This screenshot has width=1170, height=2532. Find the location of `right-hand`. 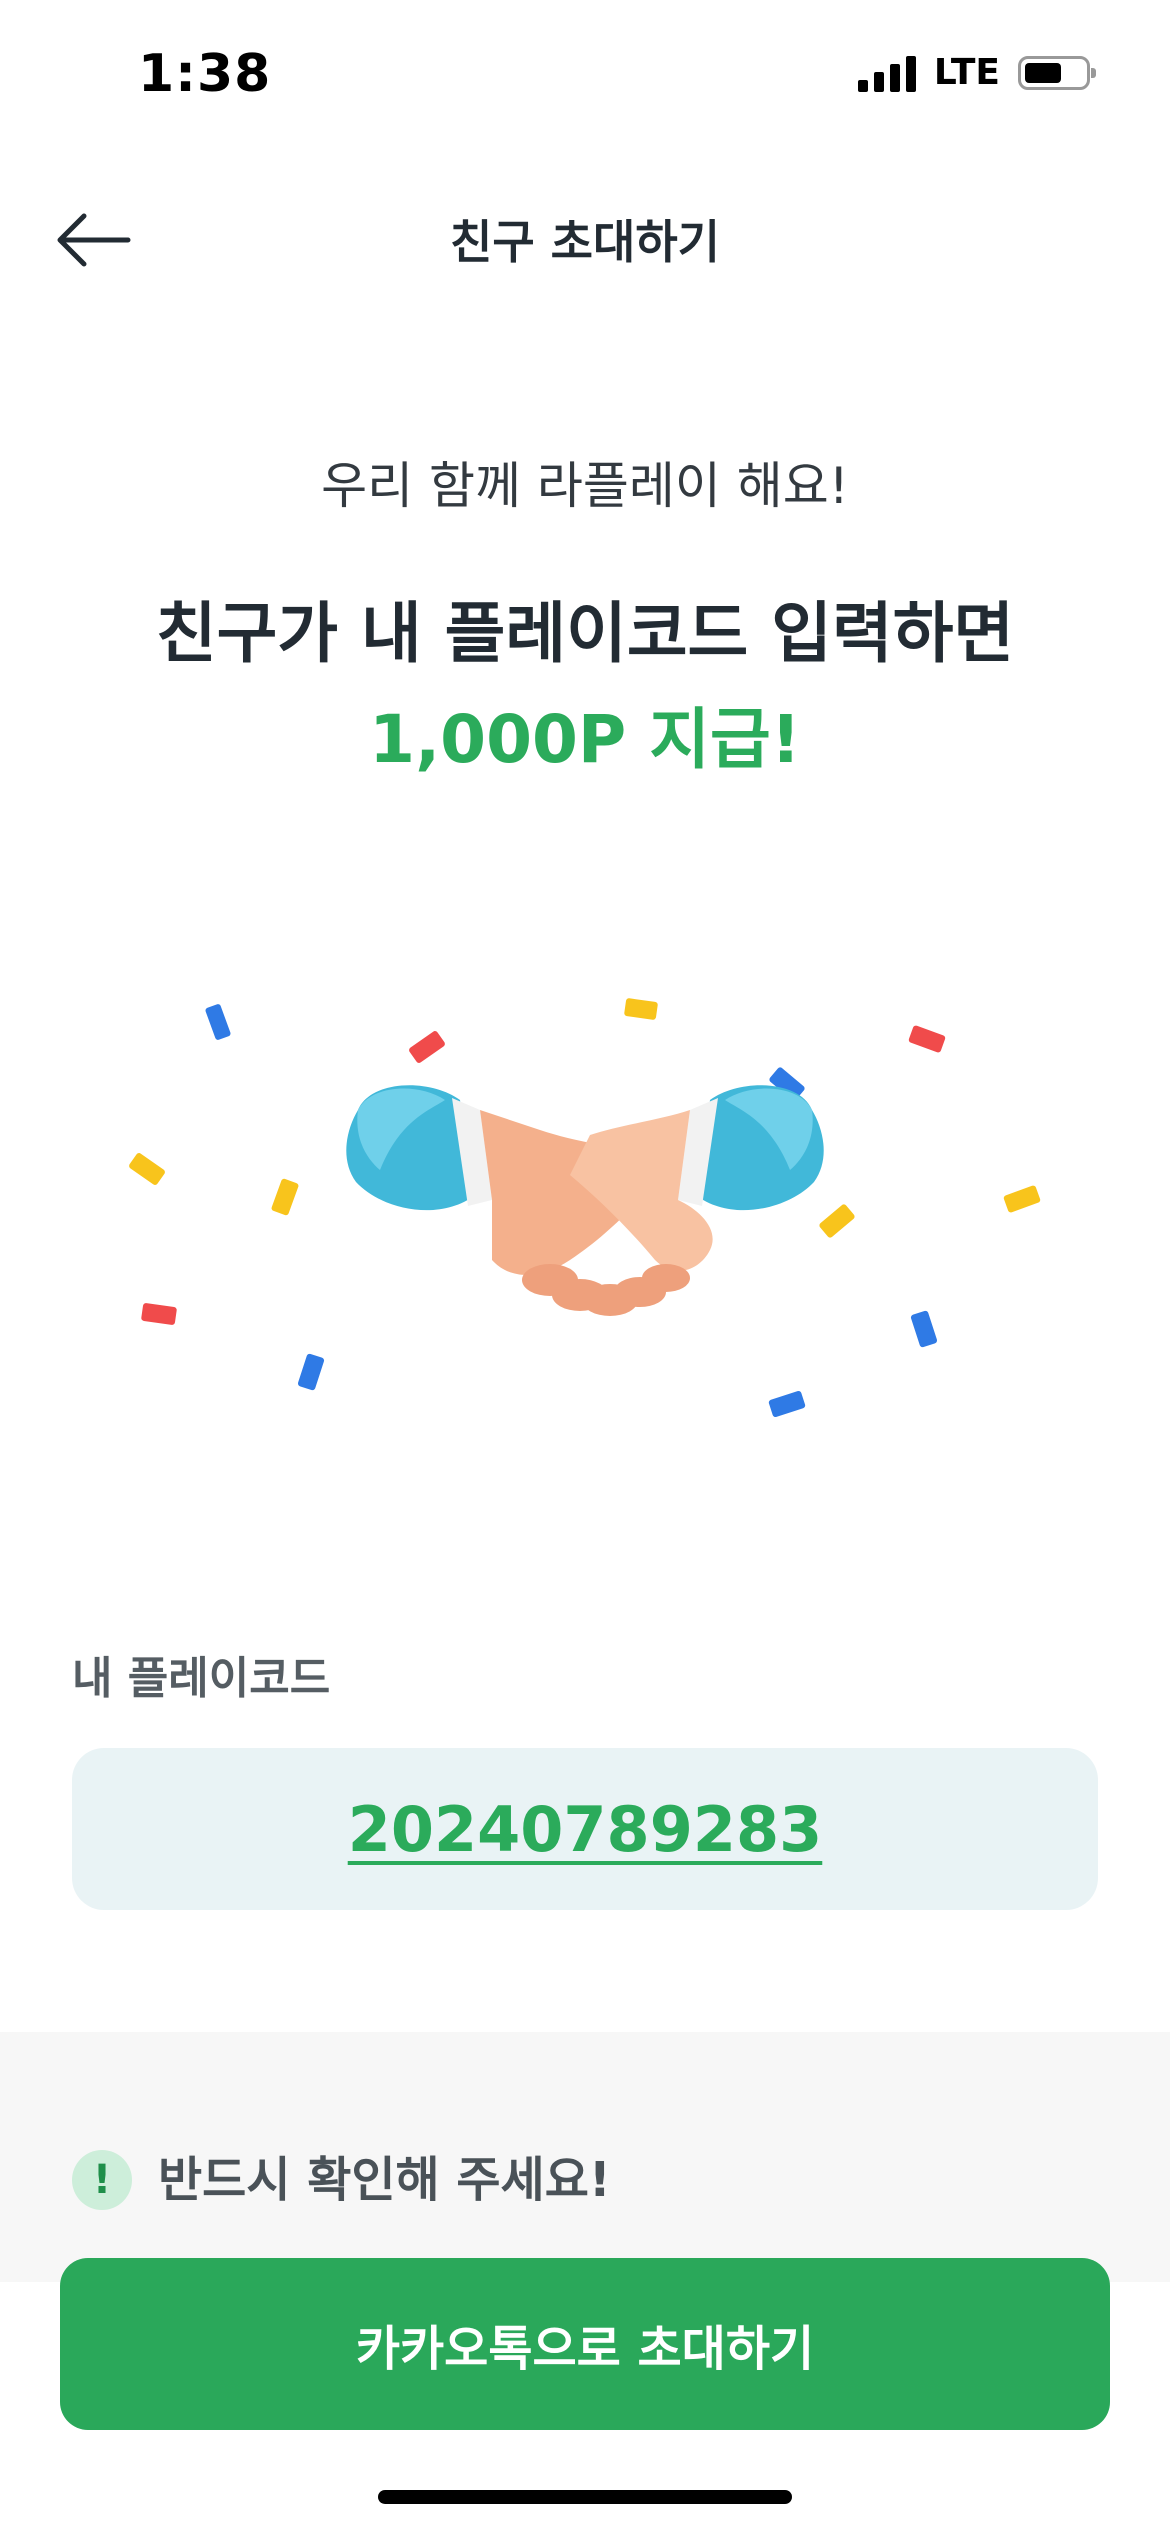

right-hand is located at coordinates (697, 1178).